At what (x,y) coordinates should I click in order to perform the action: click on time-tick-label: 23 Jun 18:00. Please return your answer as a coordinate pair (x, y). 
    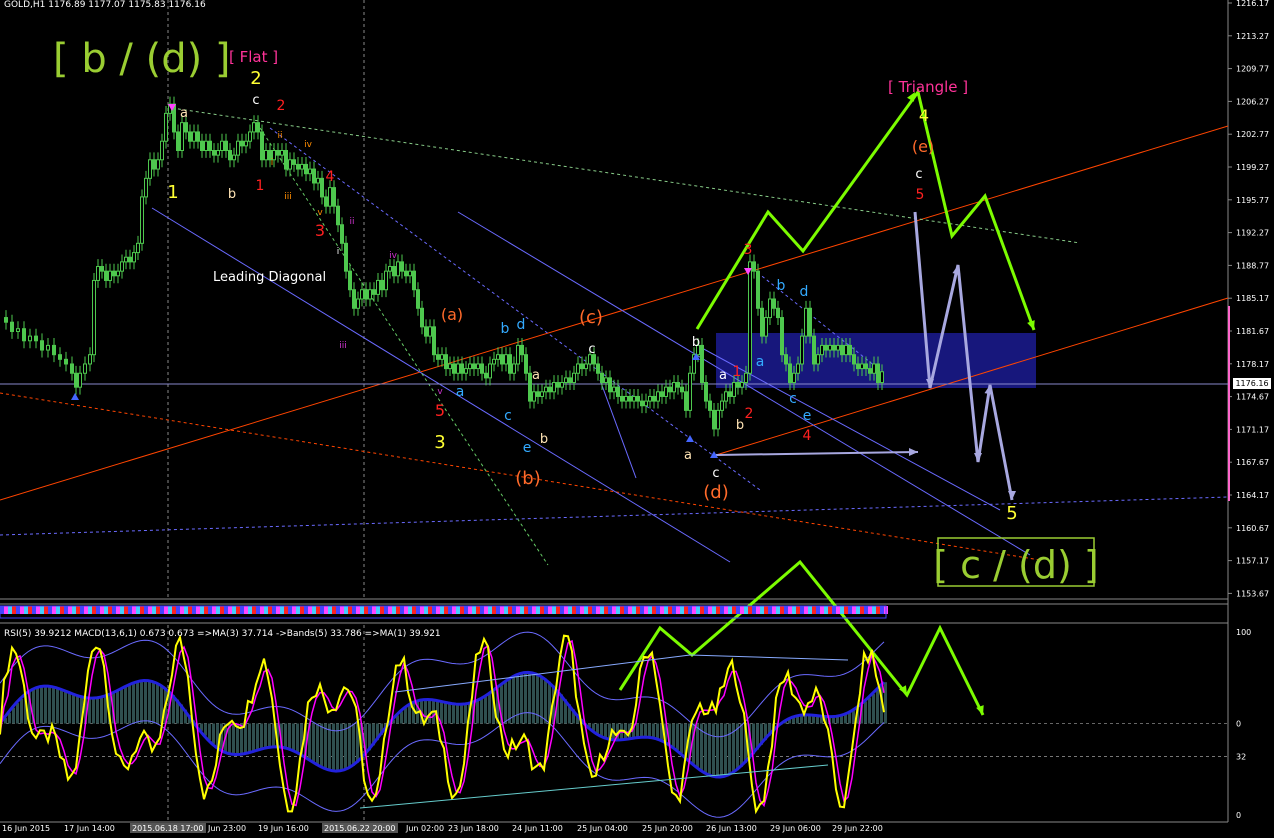
    Looking at the image, I should click on (473, 828).